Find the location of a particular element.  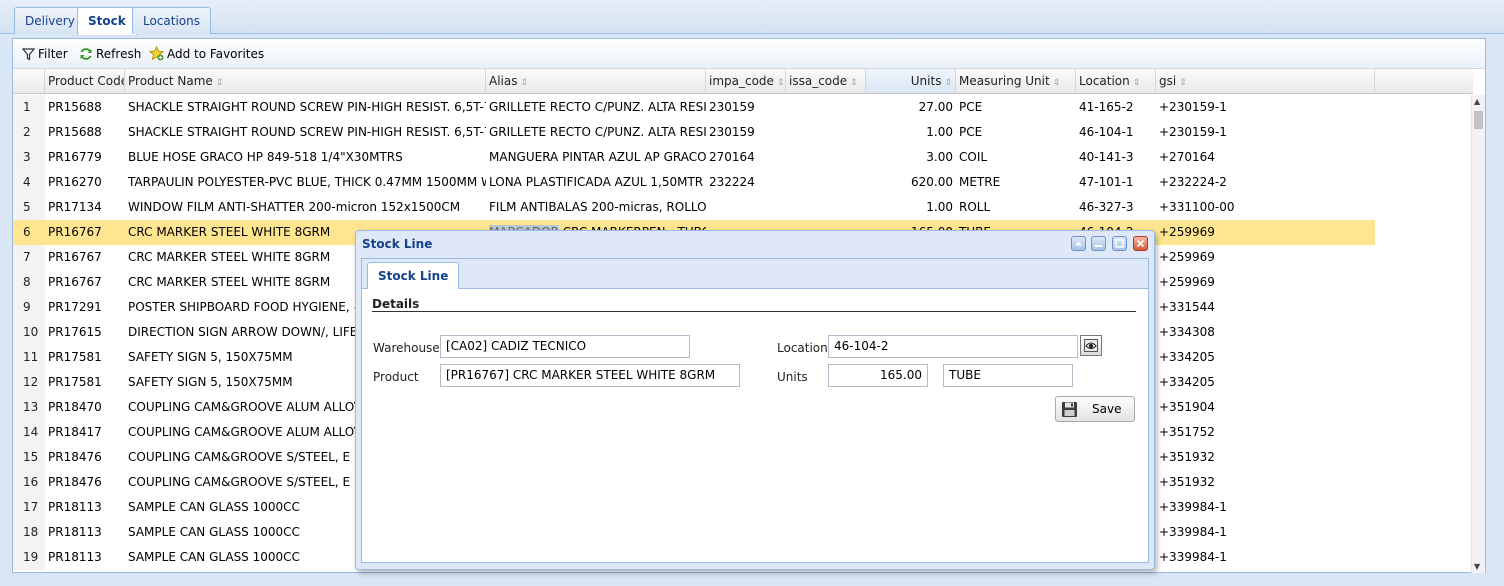

vertical-scrollbar: ▲ ▼ is located at coordinates (1478, 334).